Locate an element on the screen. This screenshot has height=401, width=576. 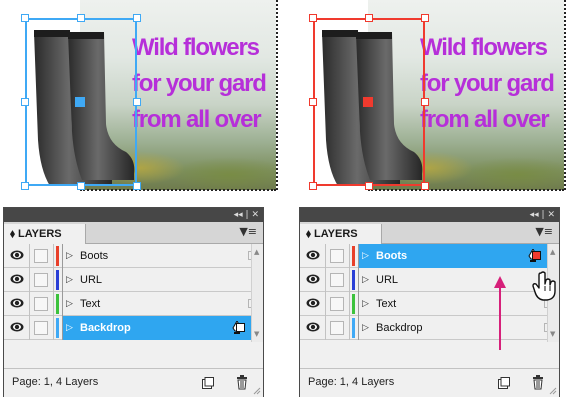
layer-name: Text is located at coordinates (90, 304).